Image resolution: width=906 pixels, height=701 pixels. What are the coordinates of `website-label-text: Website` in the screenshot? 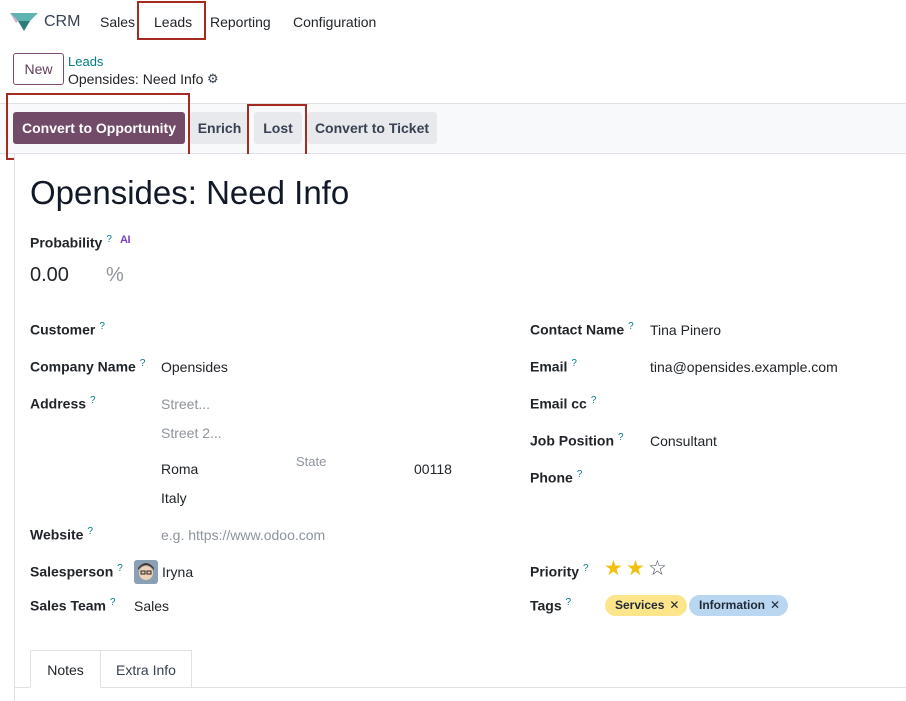 It's located at (57, 534).